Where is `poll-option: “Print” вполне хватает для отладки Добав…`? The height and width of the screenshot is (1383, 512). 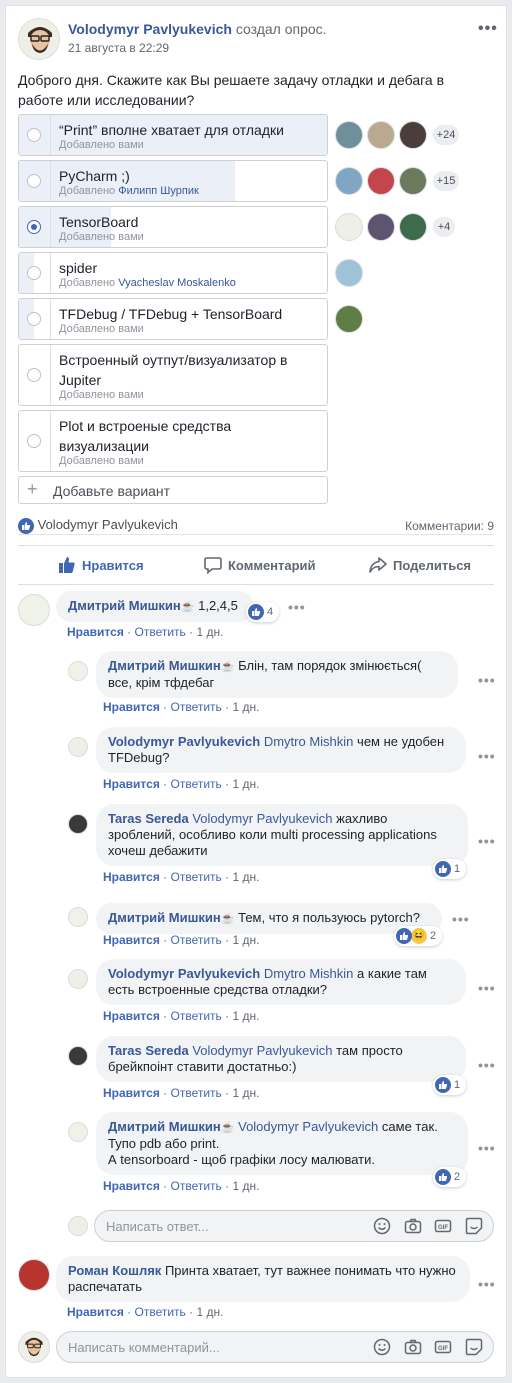
poll-option: “Print” вполне хватает для отладки Добав… is located at coordinates (173, 135).